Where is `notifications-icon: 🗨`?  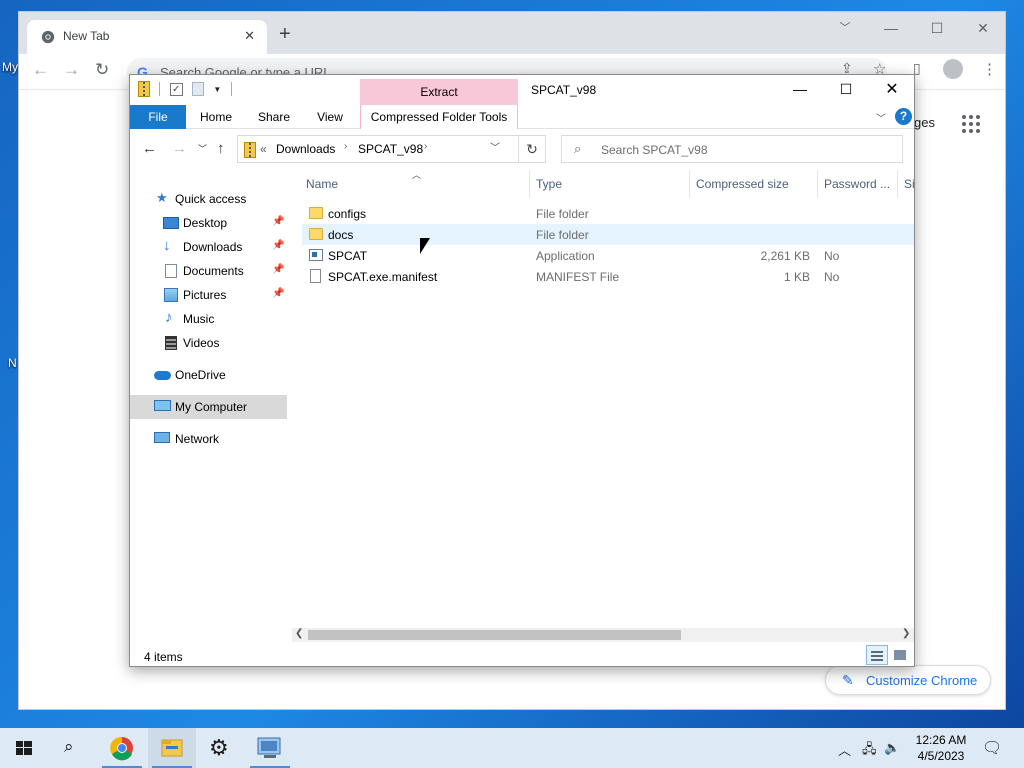
notifications-icon: 🗨 is located at coordinates (992, 748).